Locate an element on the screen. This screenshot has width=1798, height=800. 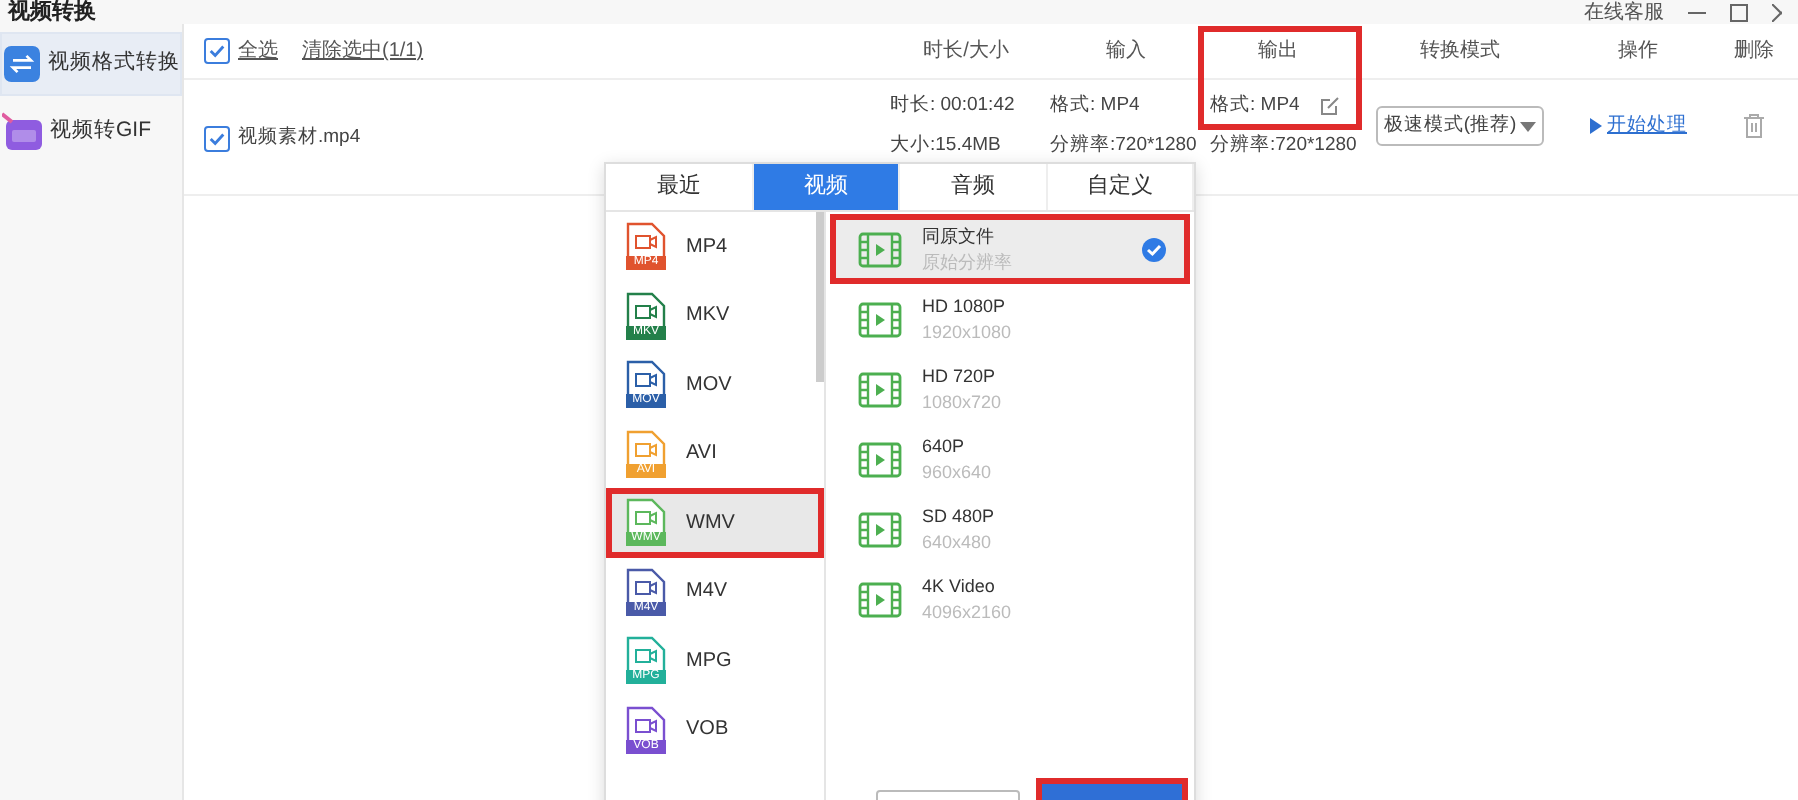
format-label: M4V is located at coordinates (707, 592).